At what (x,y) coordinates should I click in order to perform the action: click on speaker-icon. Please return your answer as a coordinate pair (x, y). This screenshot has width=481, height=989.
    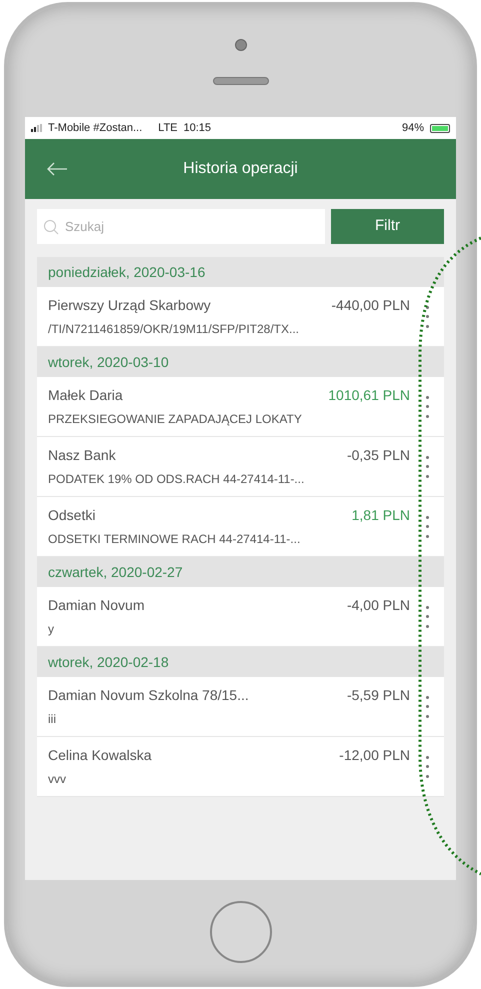
    Looking at the image, I should click on (240, 81).